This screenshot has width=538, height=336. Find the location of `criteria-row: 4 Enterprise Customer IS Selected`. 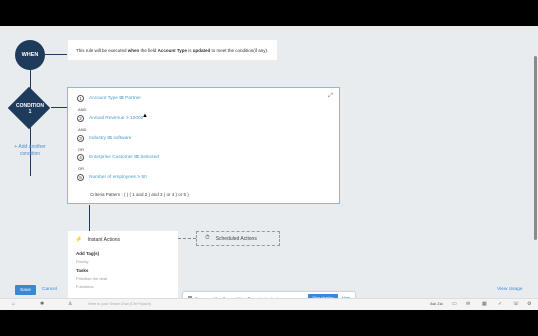

criteria-row: 4 Enterprise Customer IS Selected is located at coordinates (118, 157).